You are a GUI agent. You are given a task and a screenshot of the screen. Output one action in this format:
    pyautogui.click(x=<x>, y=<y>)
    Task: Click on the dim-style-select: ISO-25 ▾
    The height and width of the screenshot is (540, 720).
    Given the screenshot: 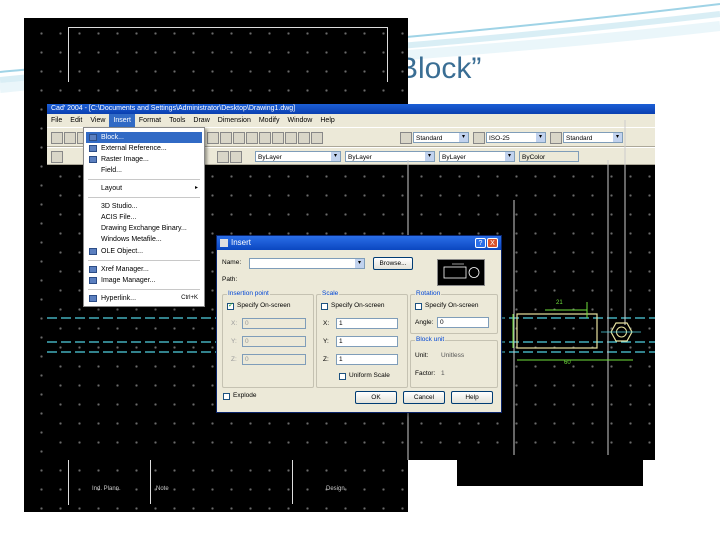 What is the action you would take?
    pyautogui.click(x=516, y=137)
    